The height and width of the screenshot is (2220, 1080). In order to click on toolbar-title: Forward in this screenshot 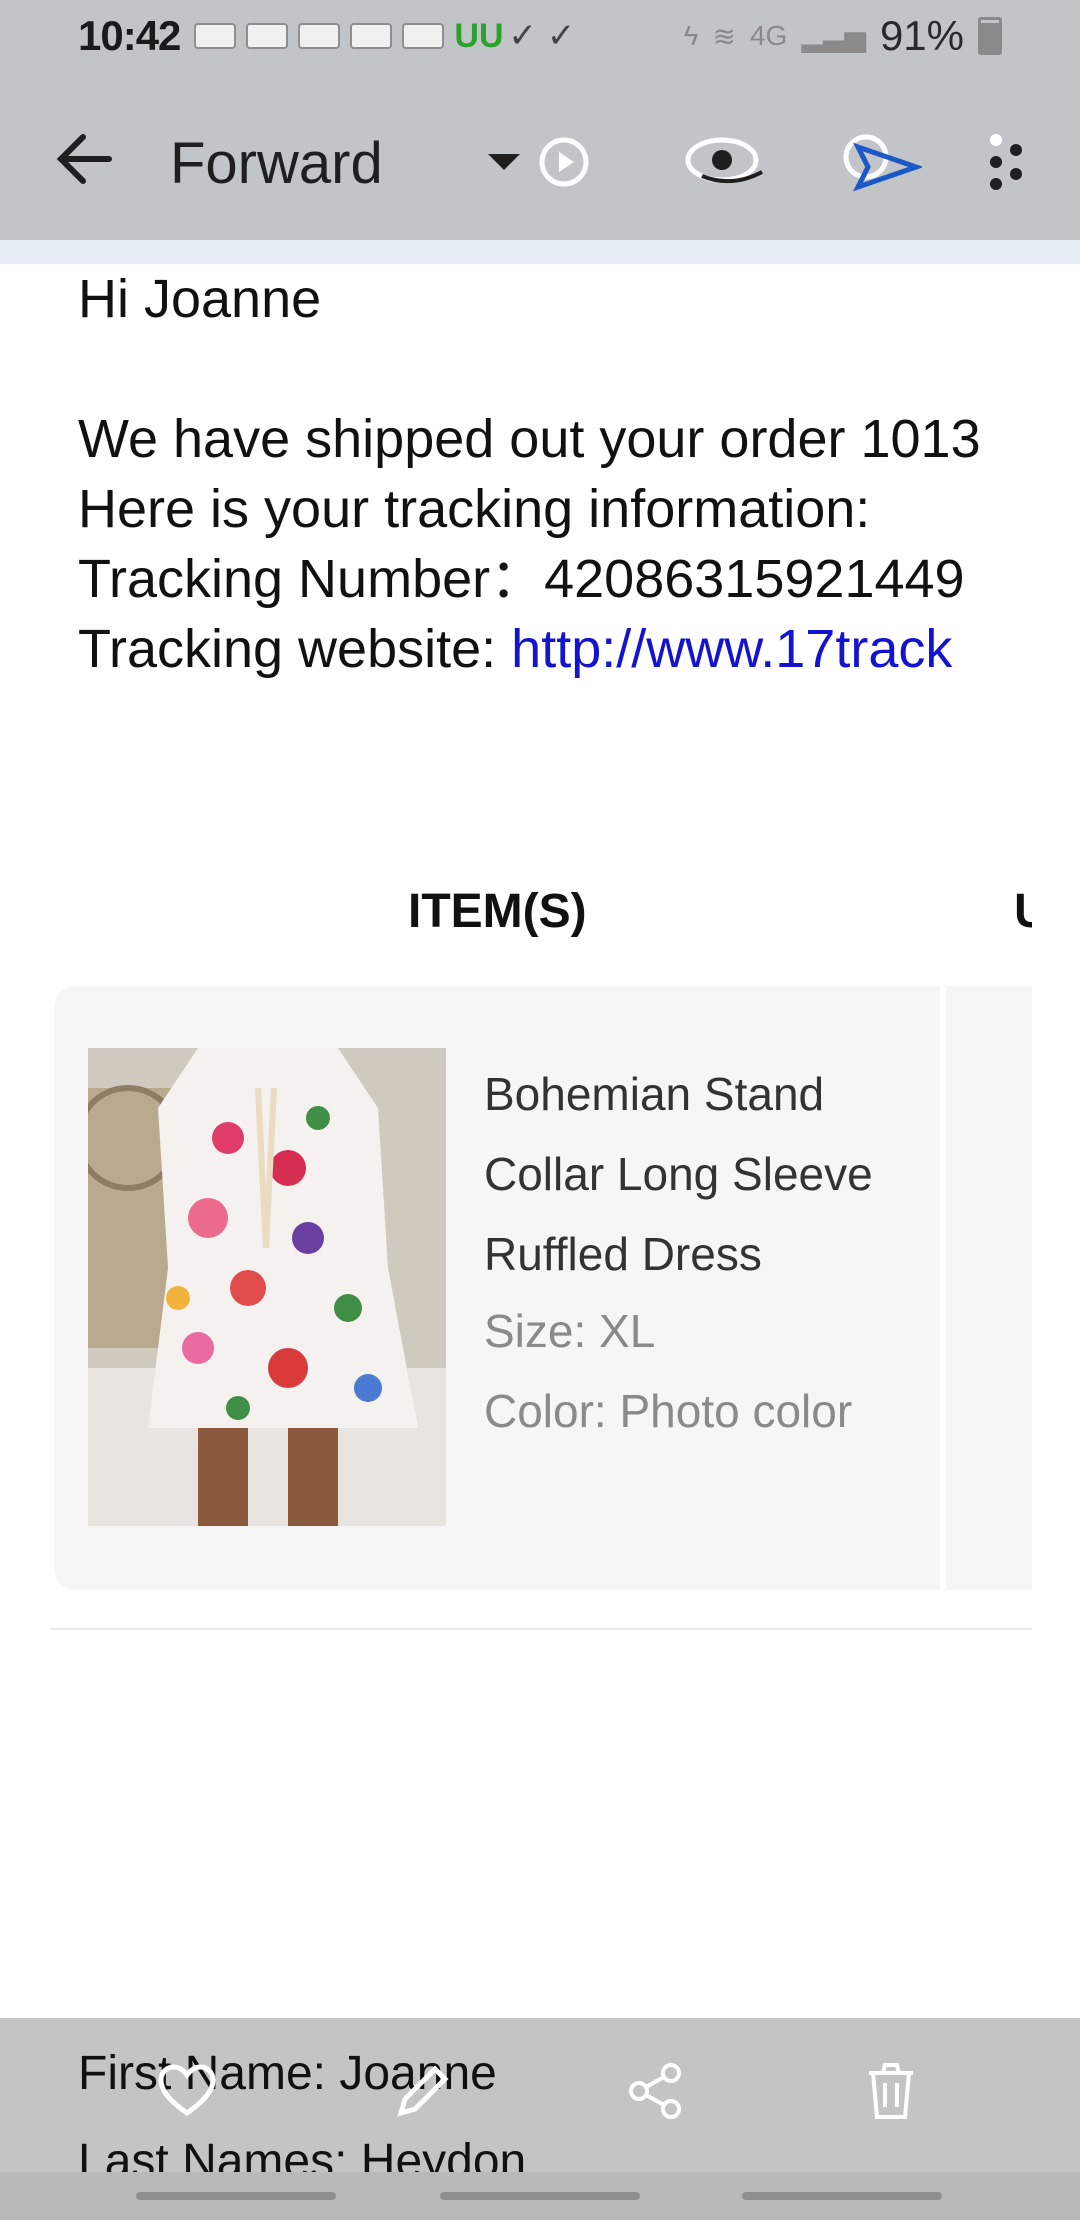, I will do `click(276, 163)`.